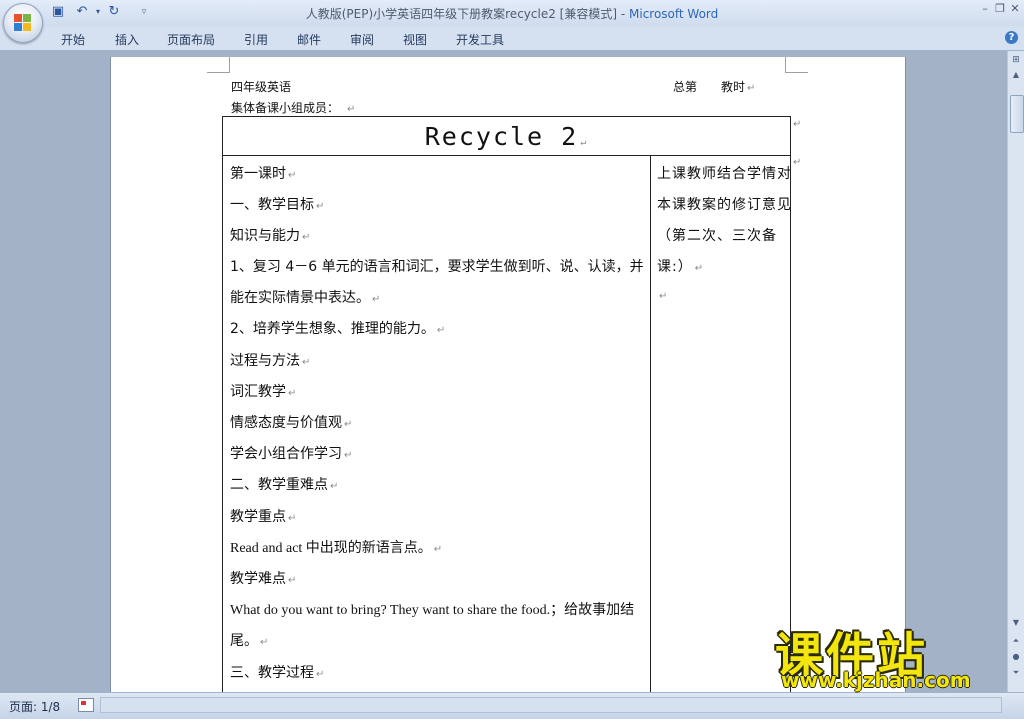 Image resolution: width=1024 pixels, height=719 pixels. Describe the element at coordinates (277, 205) in the screenshot. I see `plan-line: 一、教学目标 ↵` at that location.